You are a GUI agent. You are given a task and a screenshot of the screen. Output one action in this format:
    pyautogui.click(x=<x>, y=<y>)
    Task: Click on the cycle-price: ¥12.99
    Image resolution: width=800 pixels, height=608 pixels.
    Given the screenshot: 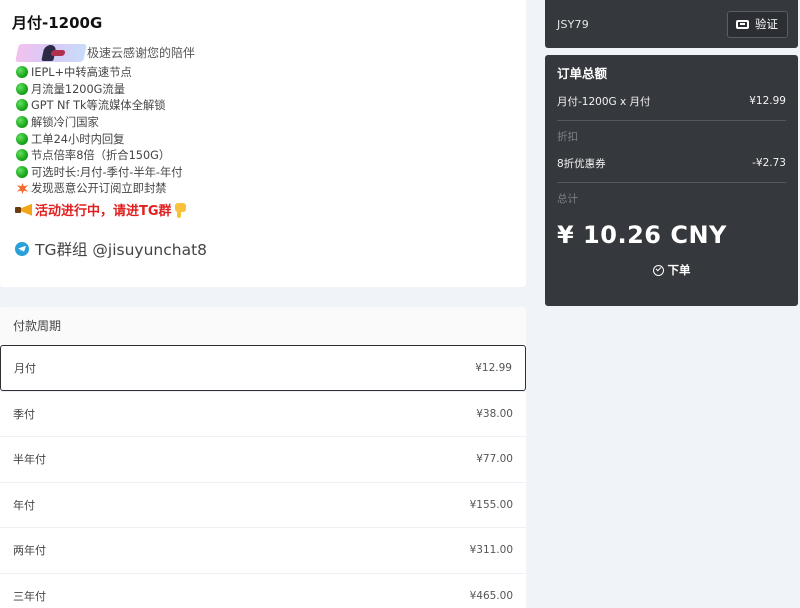 What is the action you would take?
    pyautogui.click(x=493, y=367)
    